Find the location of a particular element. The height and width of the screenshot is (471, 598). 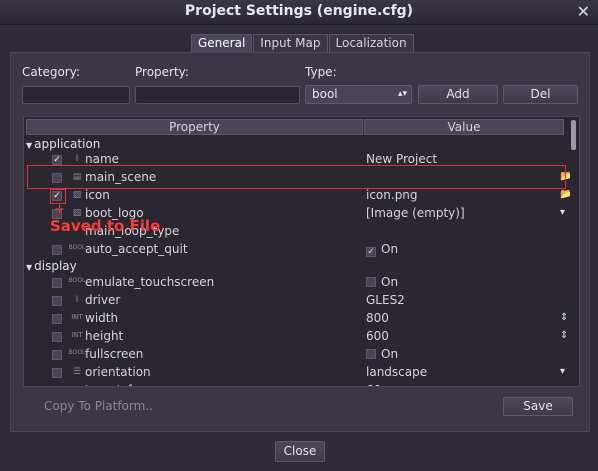

window-title: Project Settings (engine.cfg) is located at coordinates (299, 11).